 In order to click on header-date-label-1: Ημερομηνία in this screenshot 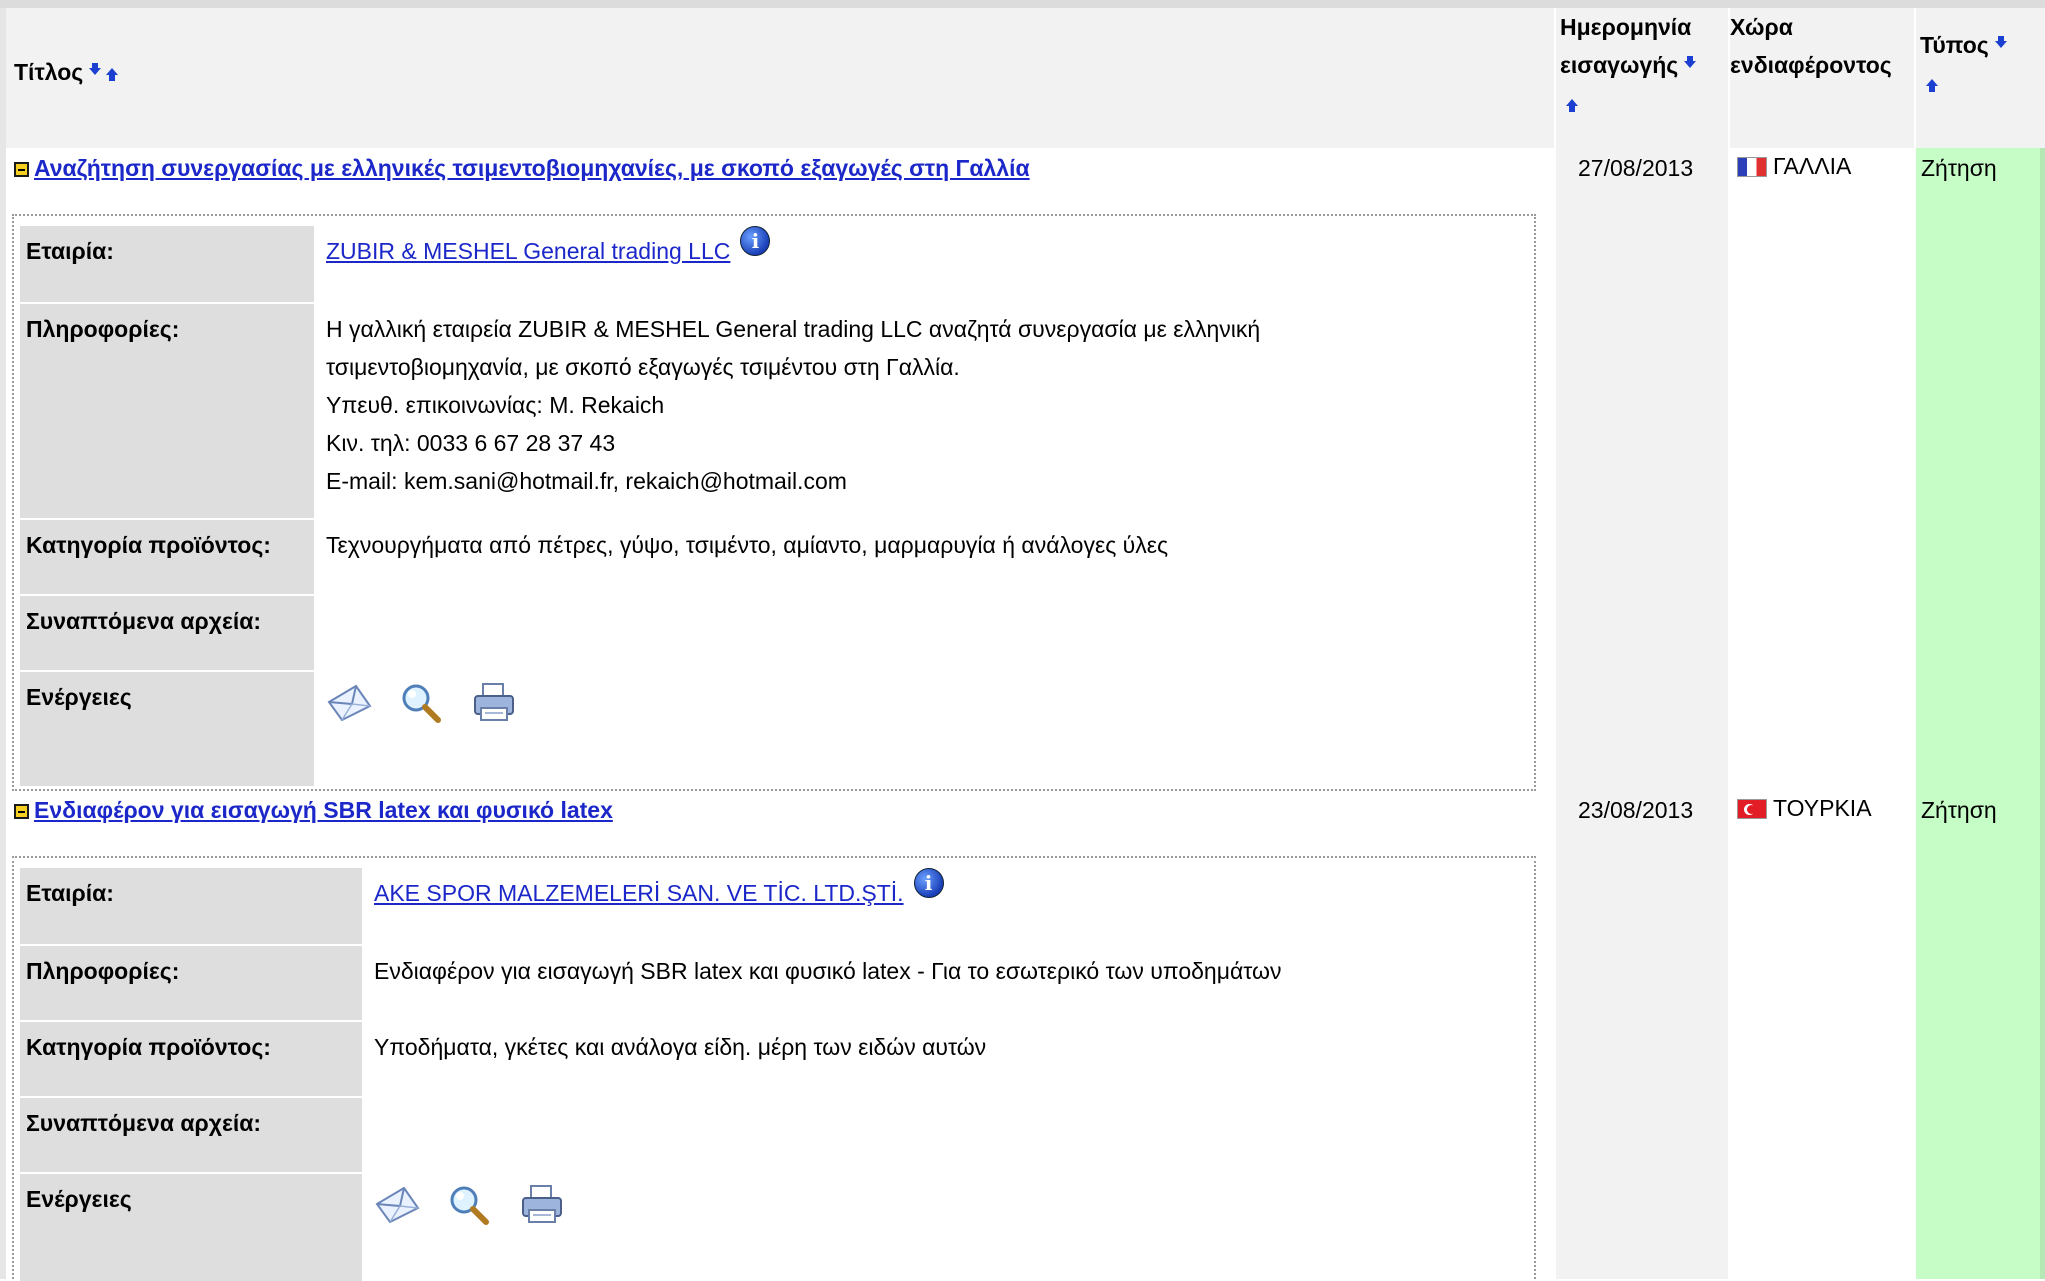, I will do `click(1626, 27)`.